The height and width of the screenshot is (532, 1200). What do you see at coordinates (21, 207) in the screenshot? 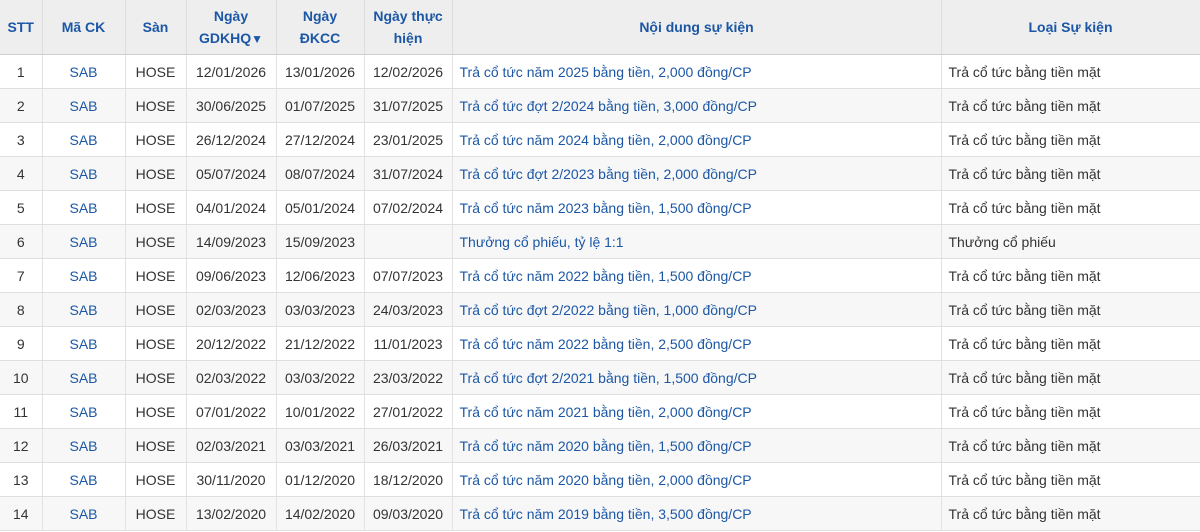
I see `cell-stt: 5` at bounding box center [21, 207].